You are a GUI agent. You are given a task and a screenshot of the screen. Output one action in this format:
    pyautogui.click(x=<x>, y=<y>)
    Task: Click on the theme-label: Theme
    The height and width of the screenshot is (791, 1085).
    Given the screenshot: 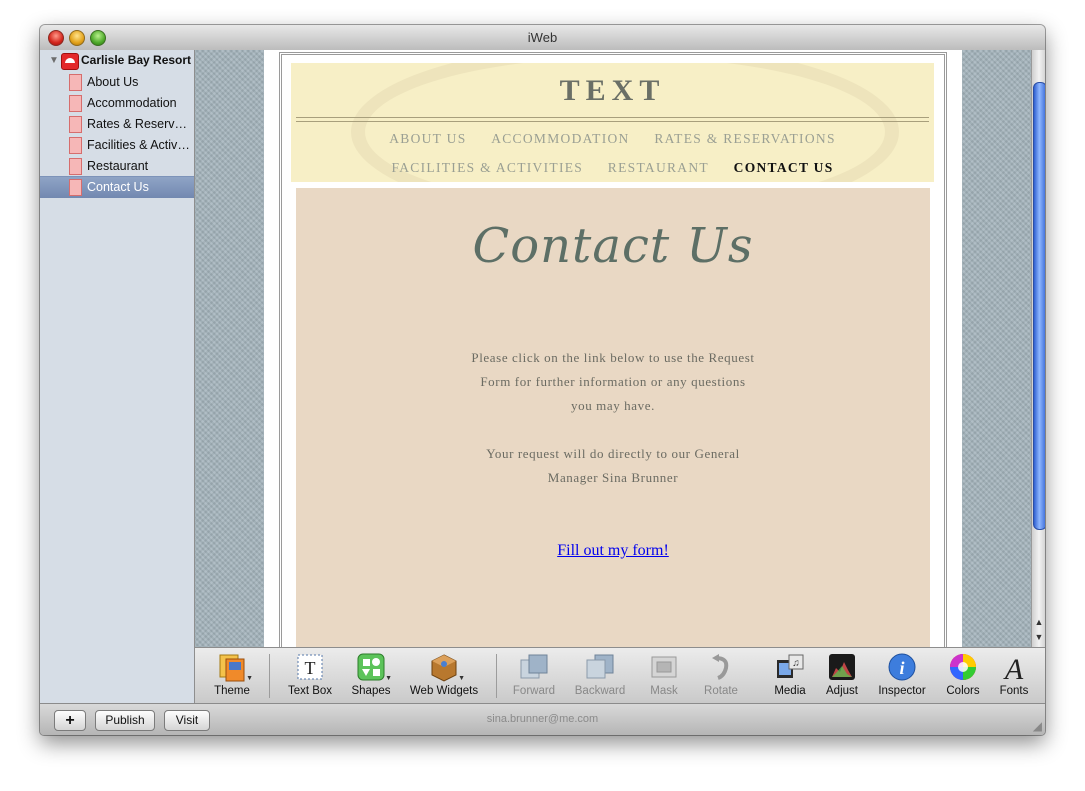 What is the action you would take?
    pyautogui.click(x=232, y=691)
    